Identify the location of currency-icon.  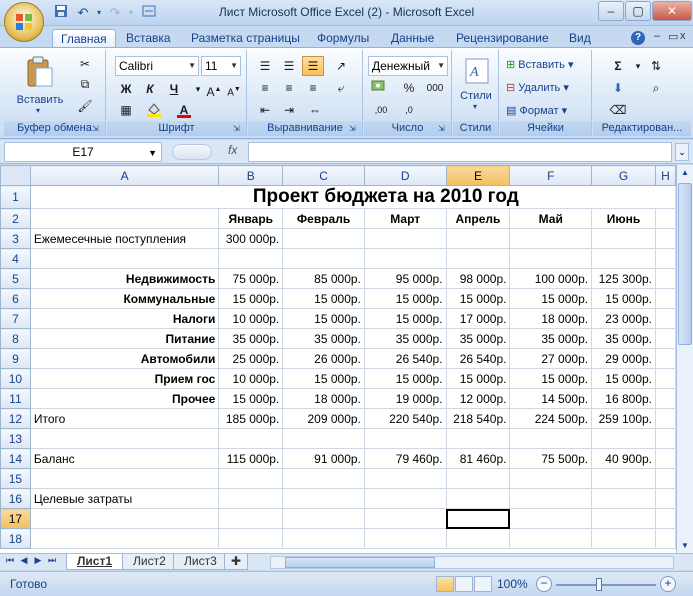
(379, 88).